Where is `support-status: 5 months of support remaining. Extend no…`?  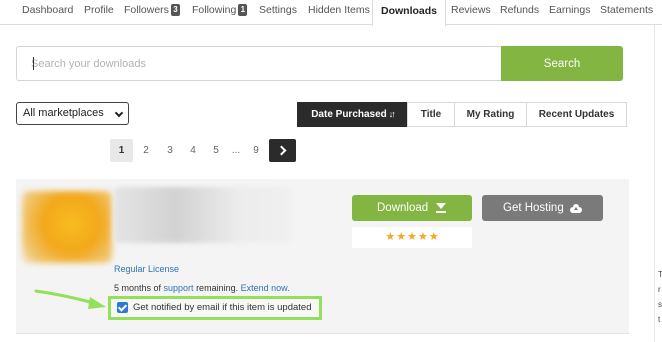 support-status: 5 months of support remaining. Extend no… is located at coordinates (202, 288).